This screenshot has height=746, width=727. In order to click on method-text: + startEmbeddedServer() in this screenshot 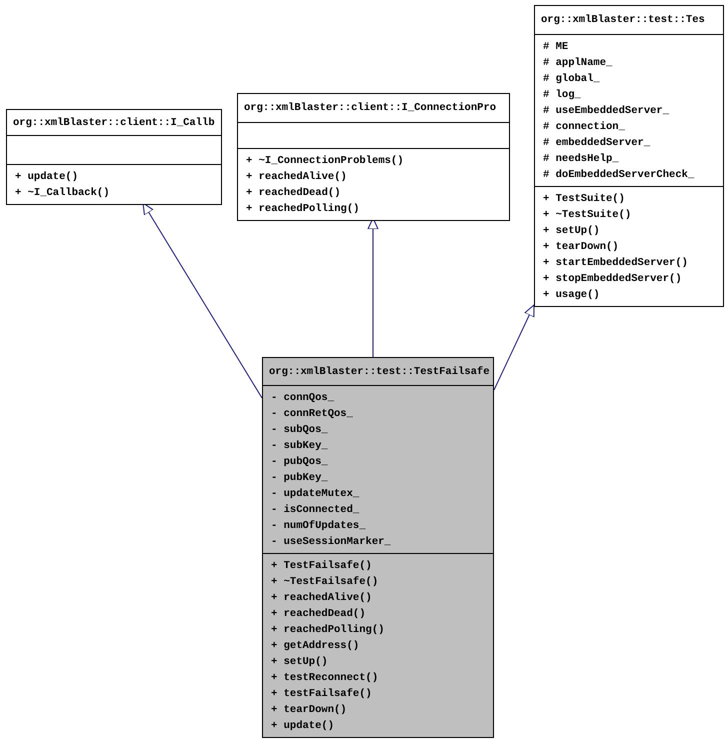, I will do `click(616, 263)`.